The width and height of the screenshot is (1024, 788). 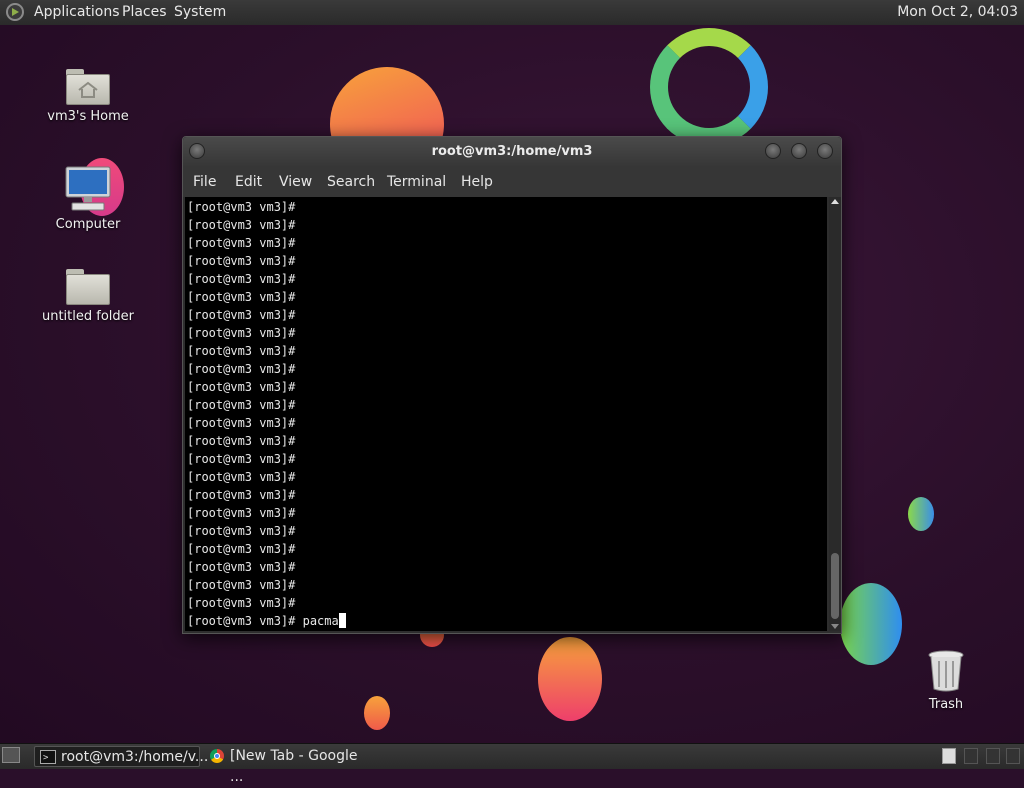 What do you see at coordinates (921, 514) in the screenshot?
I see `wallpaper-small-green-blue` at bounding box center [921, 514].